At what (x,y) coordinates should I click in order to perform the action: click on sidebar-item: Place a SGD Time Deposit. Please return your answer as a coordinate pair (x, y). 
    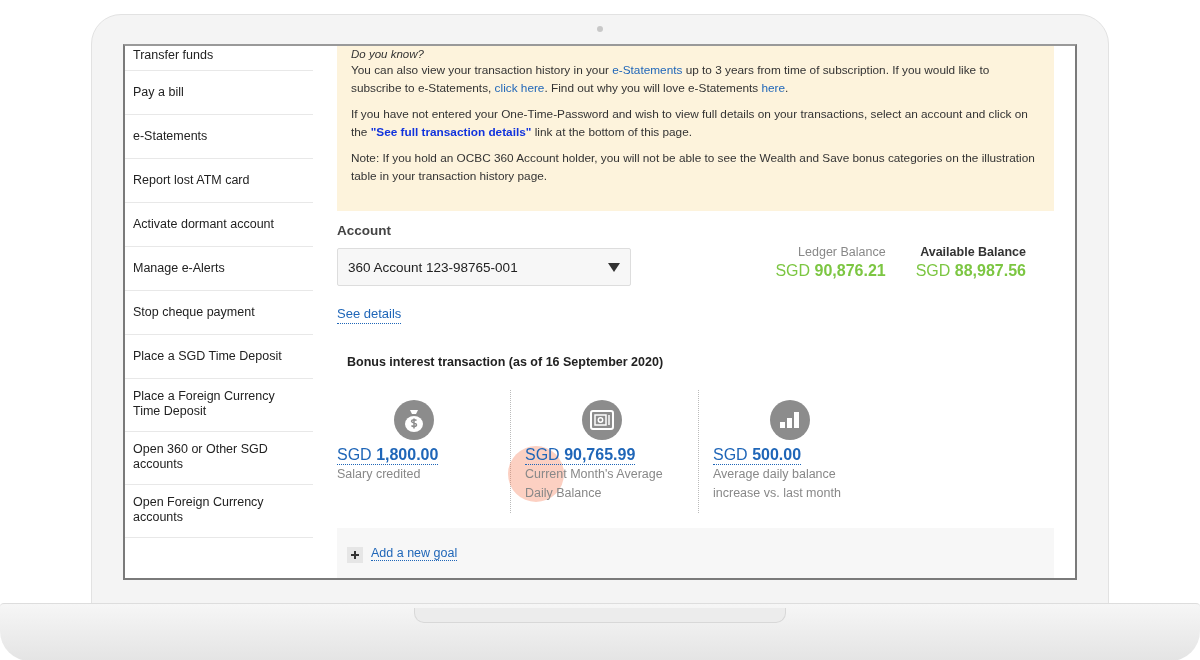
    Looking at the image, I should click on (219, 357).